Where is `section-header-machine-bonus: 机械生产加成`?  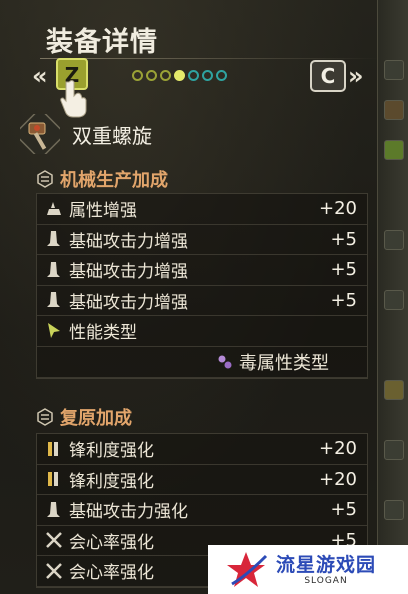
section-header-machine-bonus: 机械生产加成 is located at coordinates (102, 179).